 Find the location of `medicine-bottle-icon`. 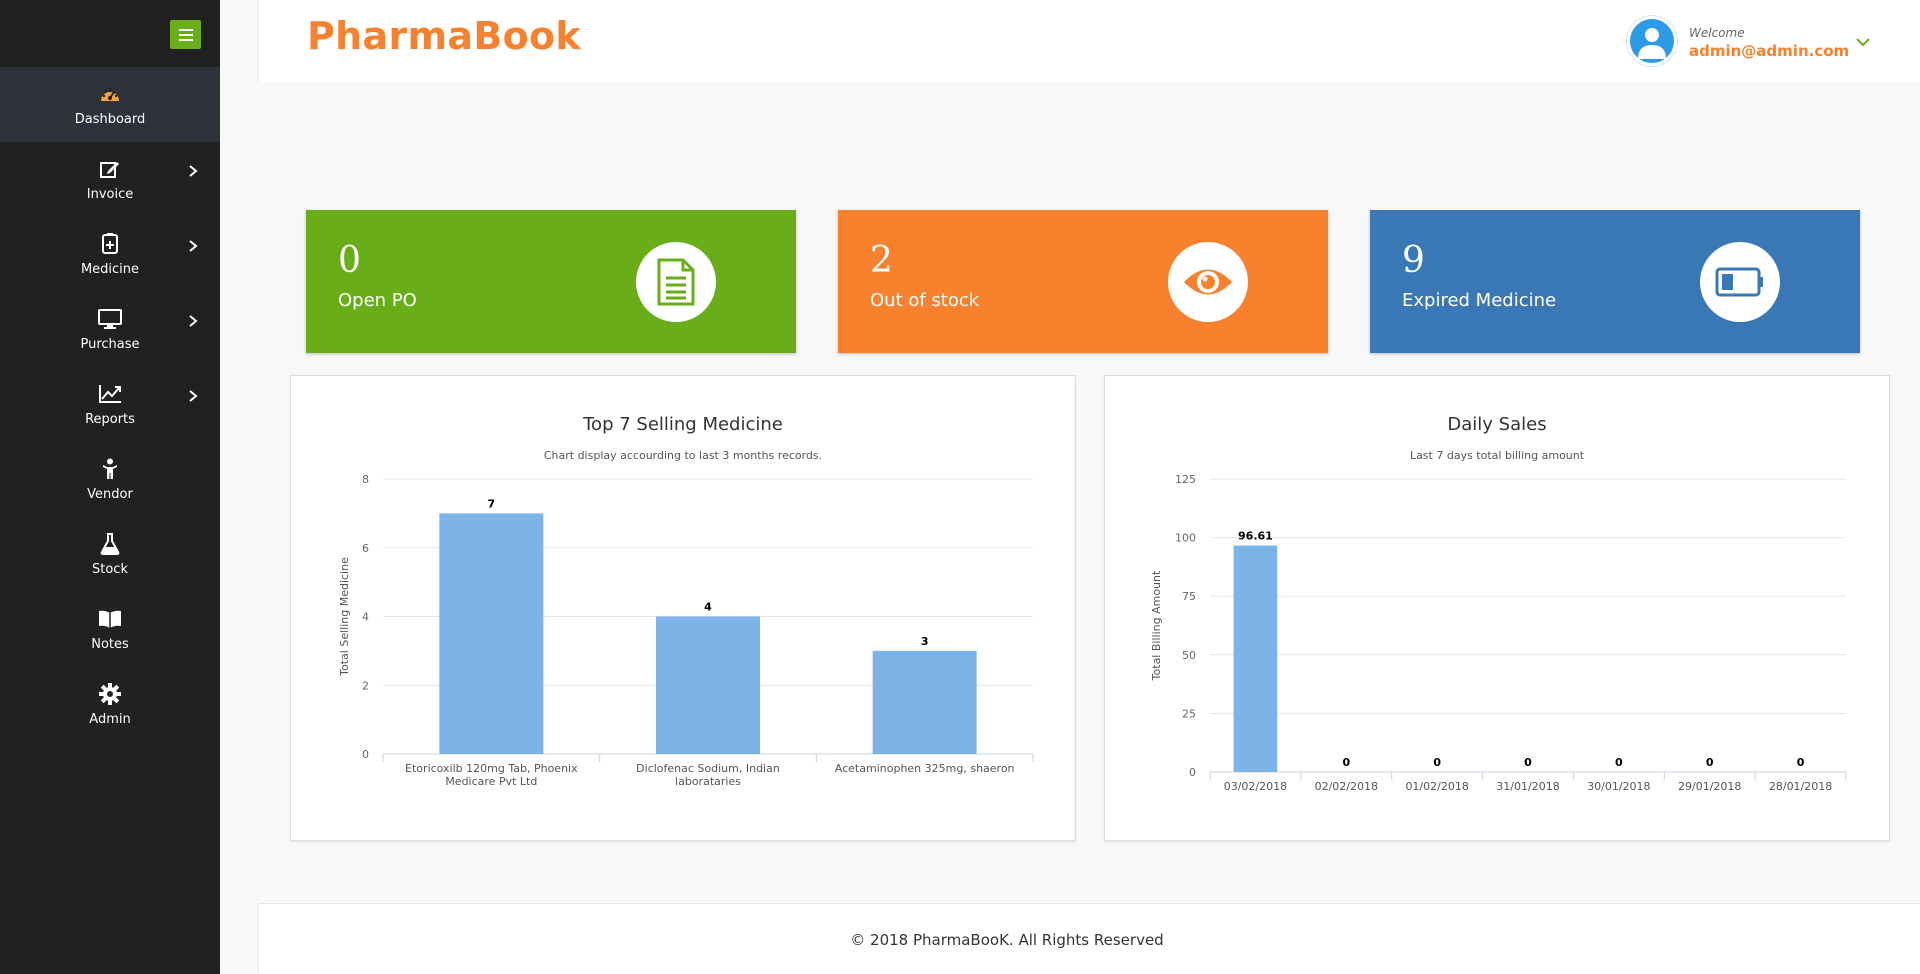

medicine-bottle-icon is located at coordinates (110, 244).